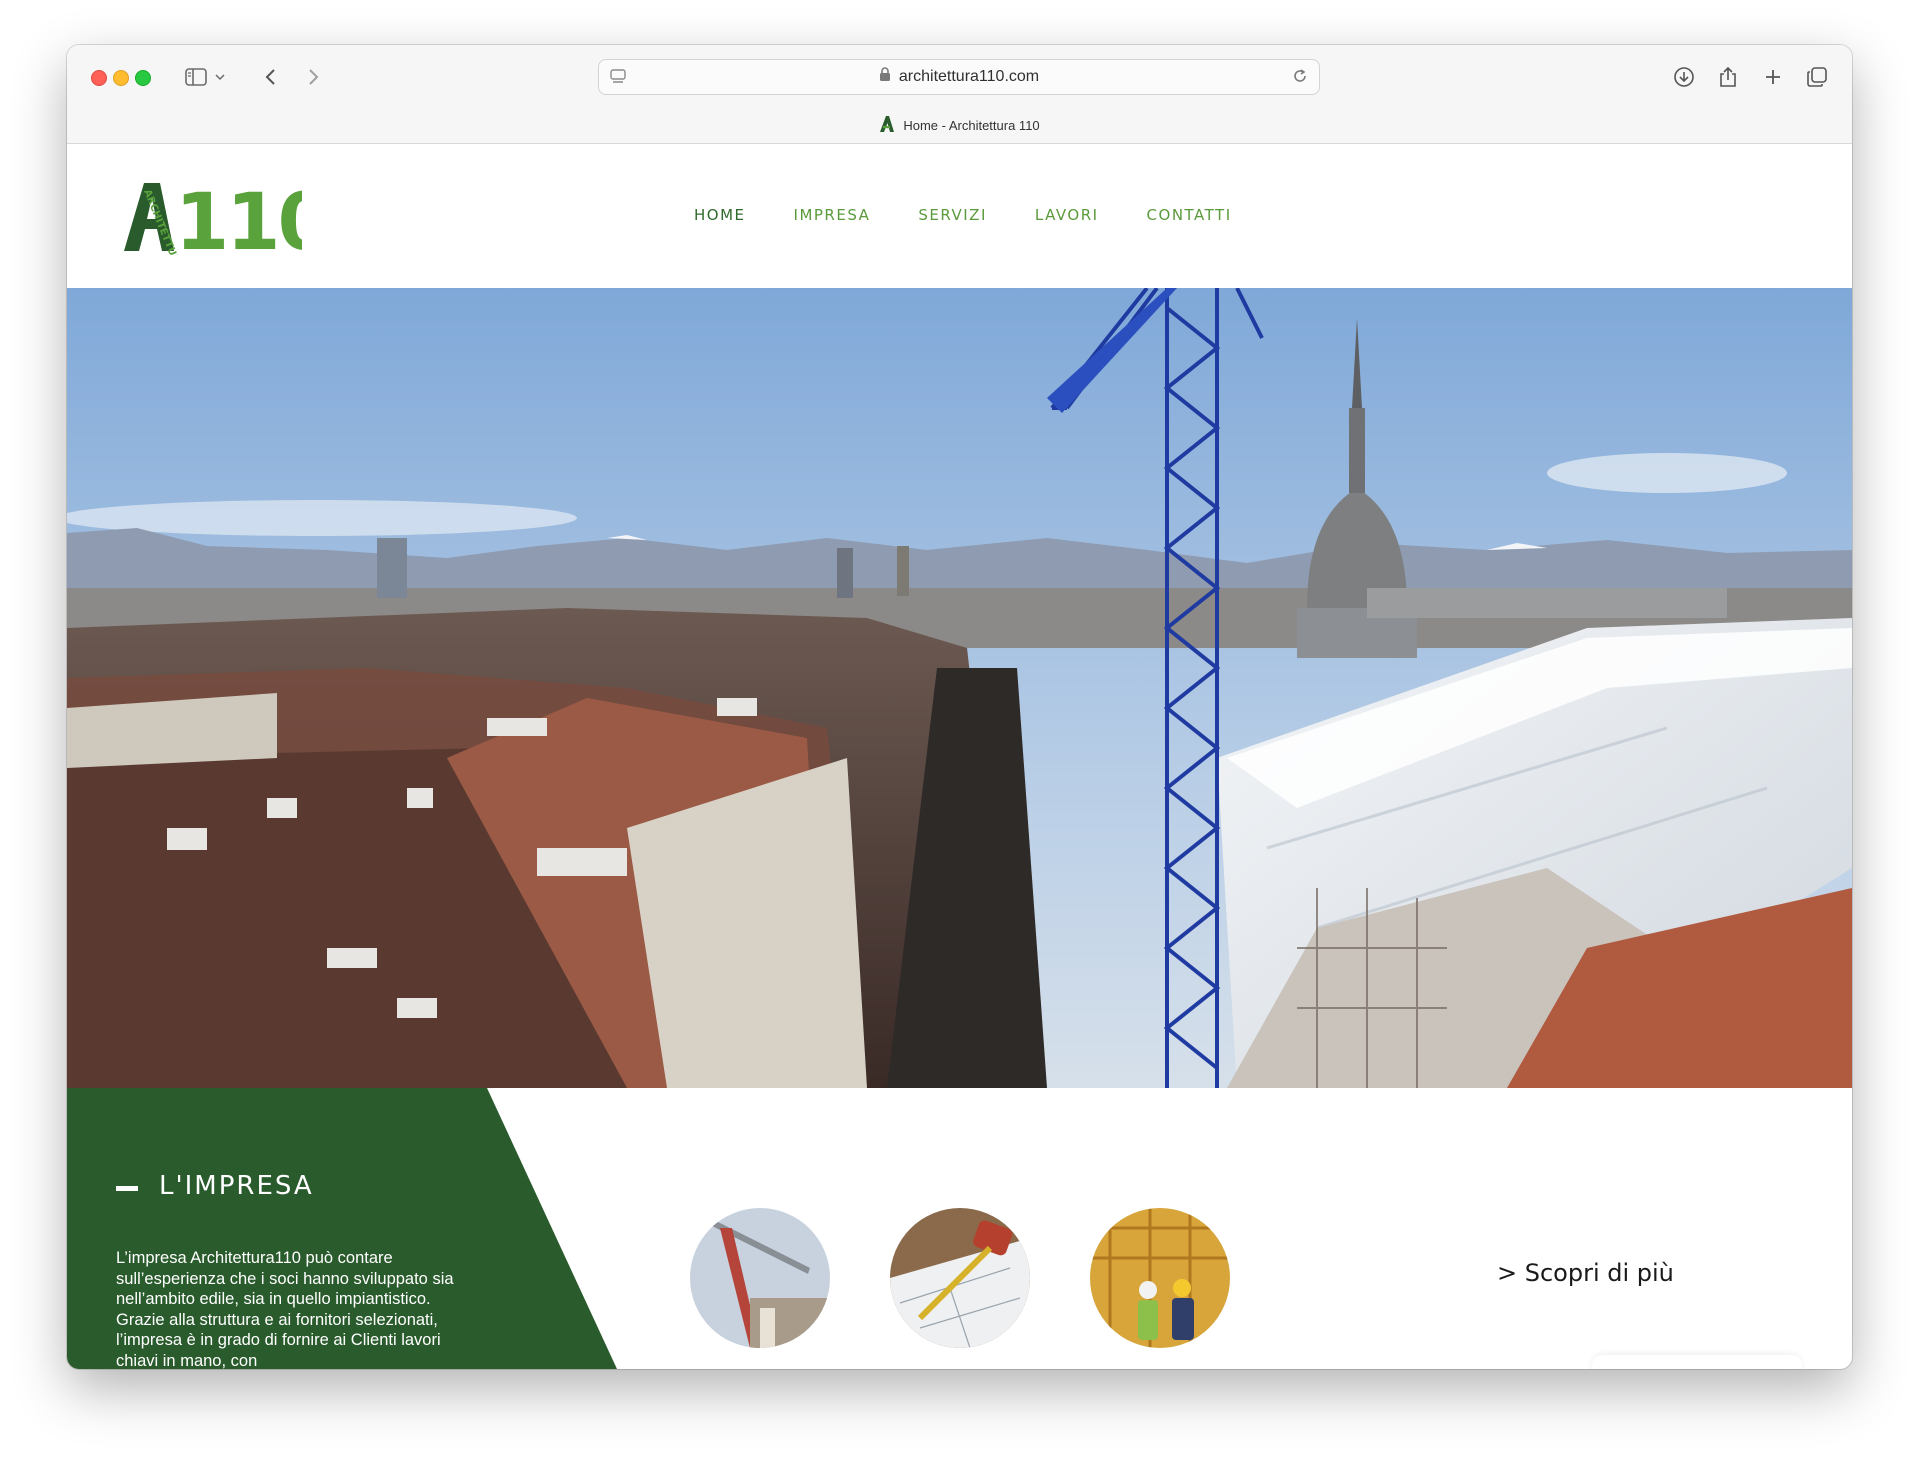  What do you see at coordinates (960, 1278) in the screenshot?
I see `tape-measure-photo-circle` at bounding box center [960, 1278].